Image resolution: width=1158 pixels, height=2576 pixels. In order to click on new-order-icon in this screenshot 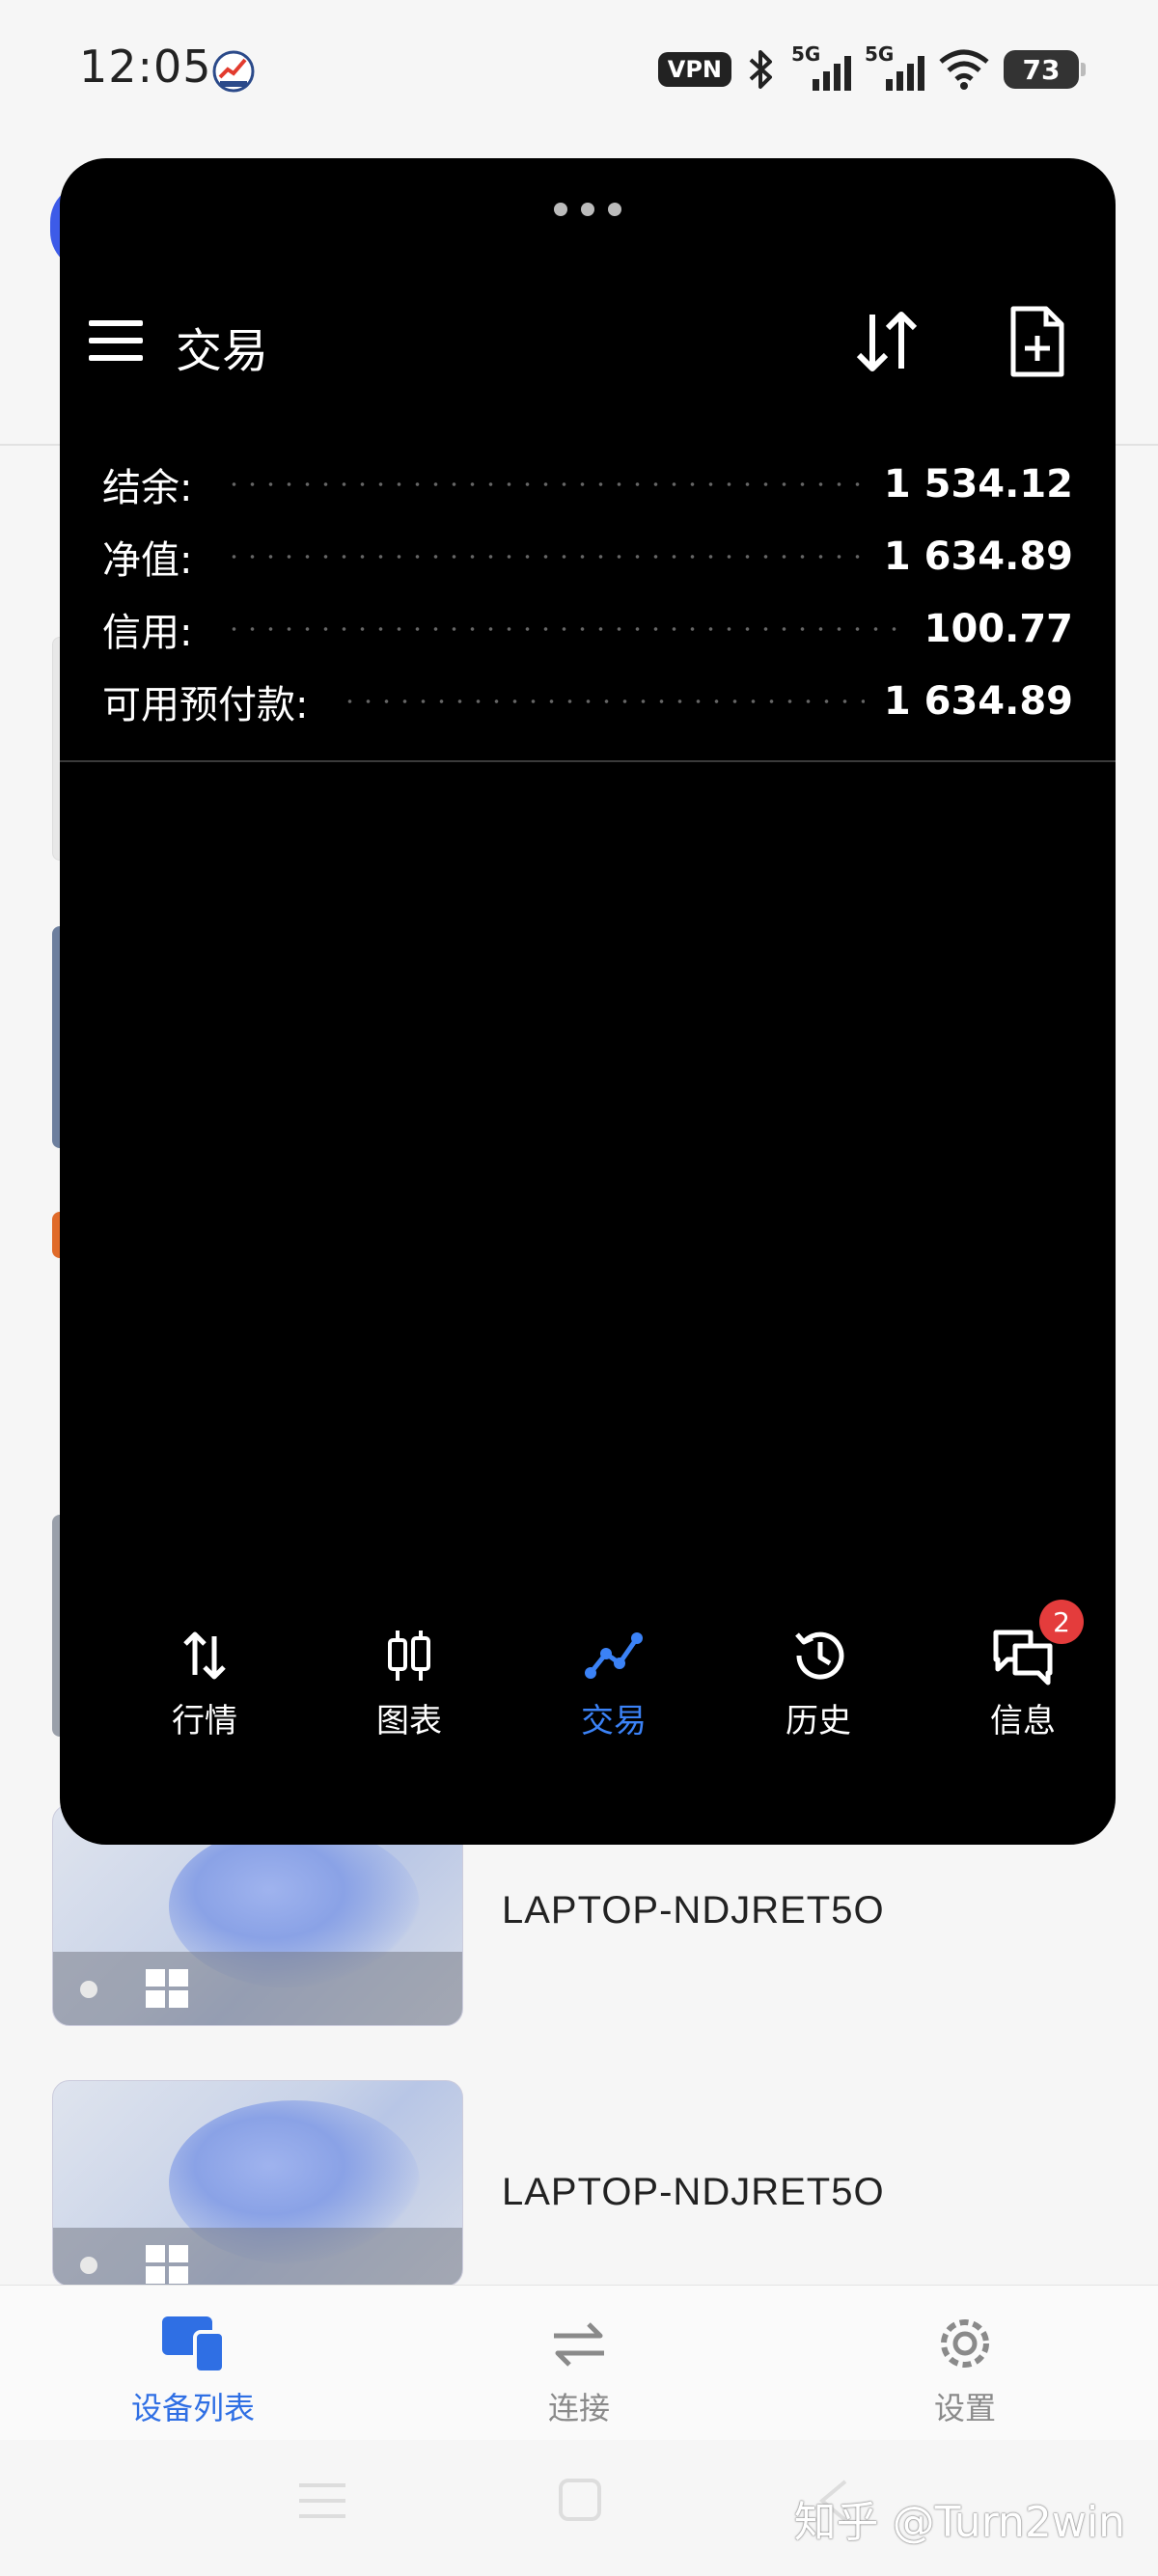, I will do `click(1037, 342)`.